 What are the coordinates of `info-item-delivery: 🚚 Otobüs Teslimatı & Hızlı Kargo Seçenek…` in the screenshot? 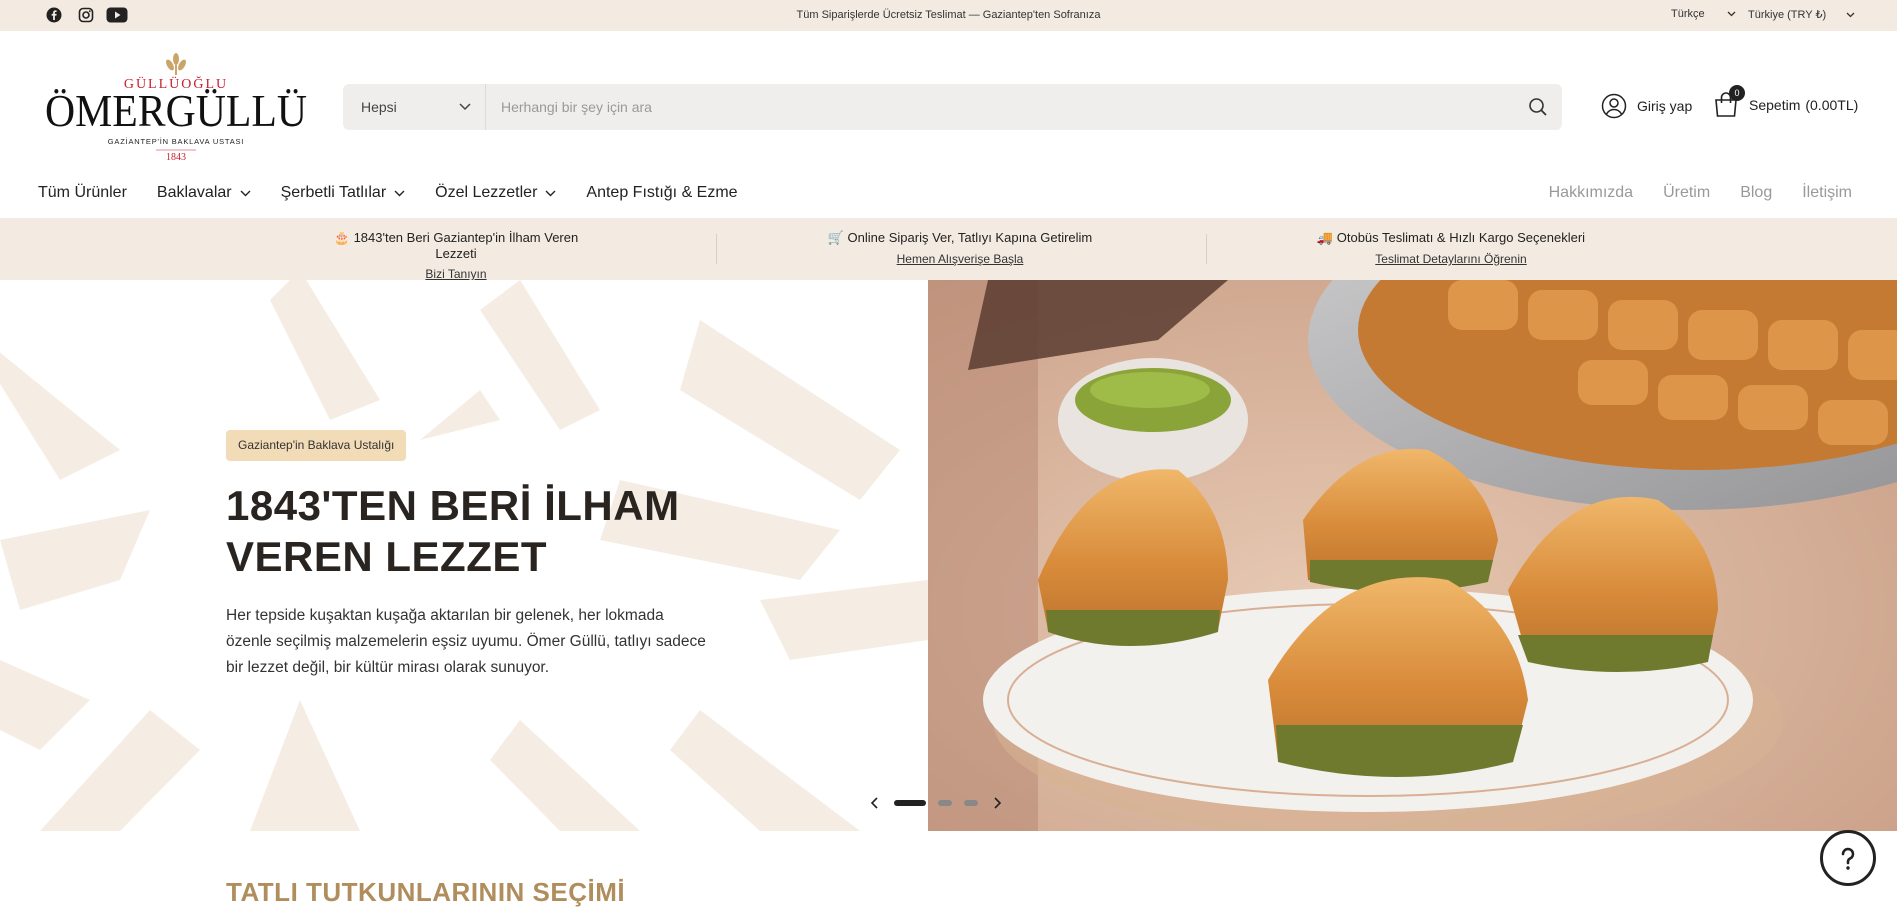 It's located at (1451, 249).